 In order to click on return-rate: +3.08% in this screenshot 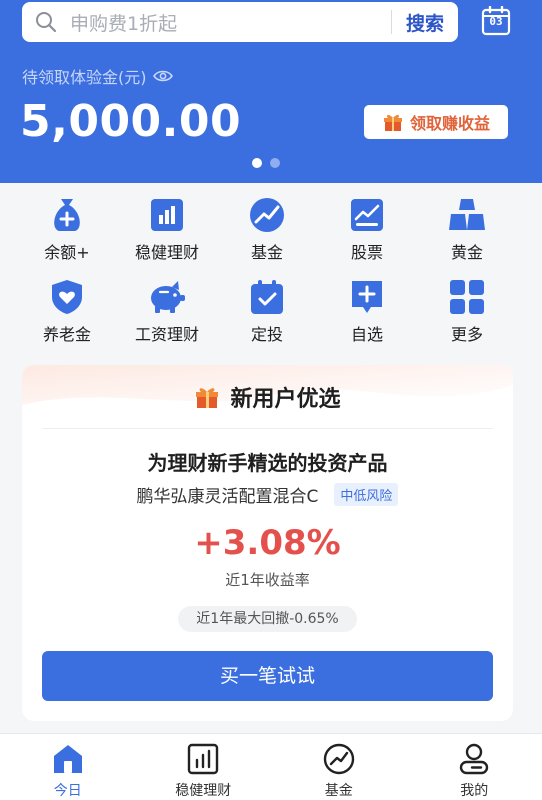, I will do `click(267, 543)`.